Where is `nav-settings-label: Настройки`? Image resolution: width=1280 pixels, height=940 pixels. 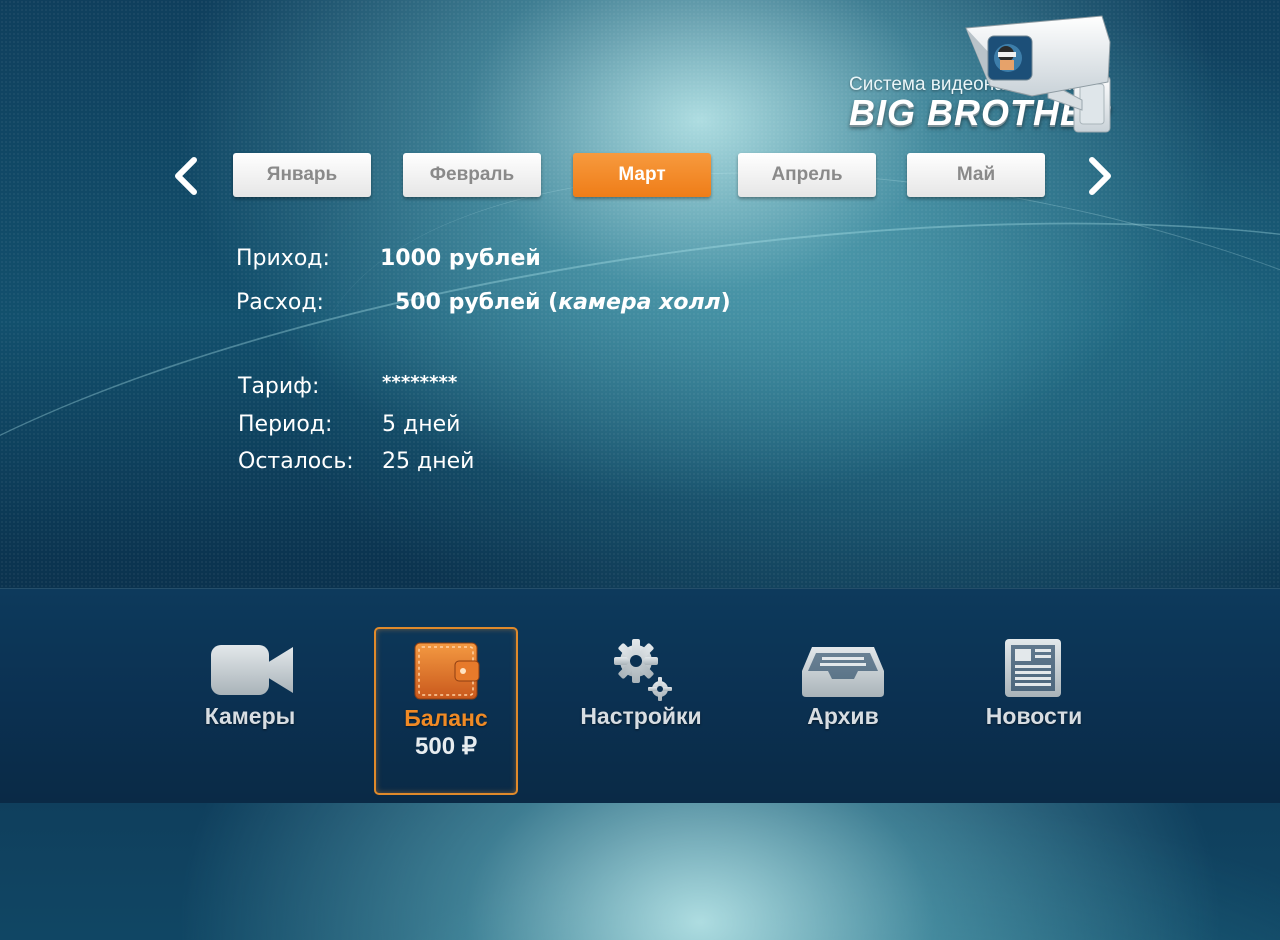 nav-settings-label: Настройки is located at coordinates (641, 716).